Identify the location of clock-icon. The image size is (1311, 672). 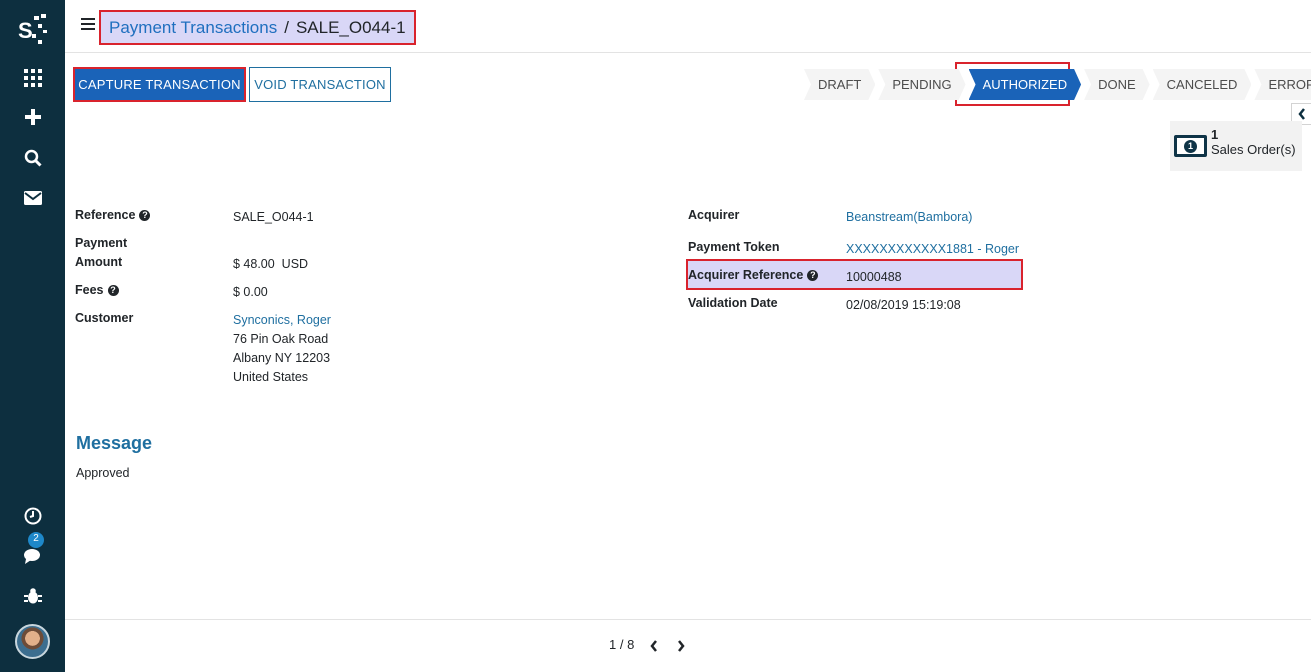
(32, 516).